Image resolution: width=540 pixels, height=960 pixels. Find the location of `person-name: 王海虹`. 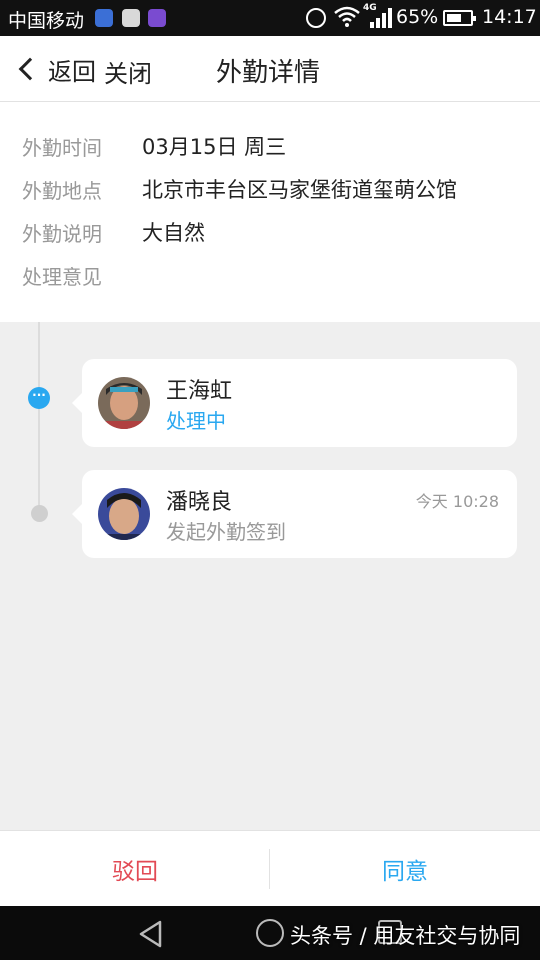

person-name: 王海虹 is located at coordinates (199, 391).